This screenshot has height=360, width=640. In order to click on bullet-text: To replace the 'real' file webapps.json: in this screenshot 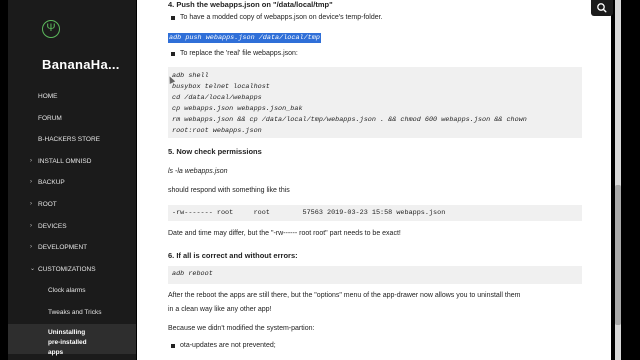, I will do `click(239, 53)`.